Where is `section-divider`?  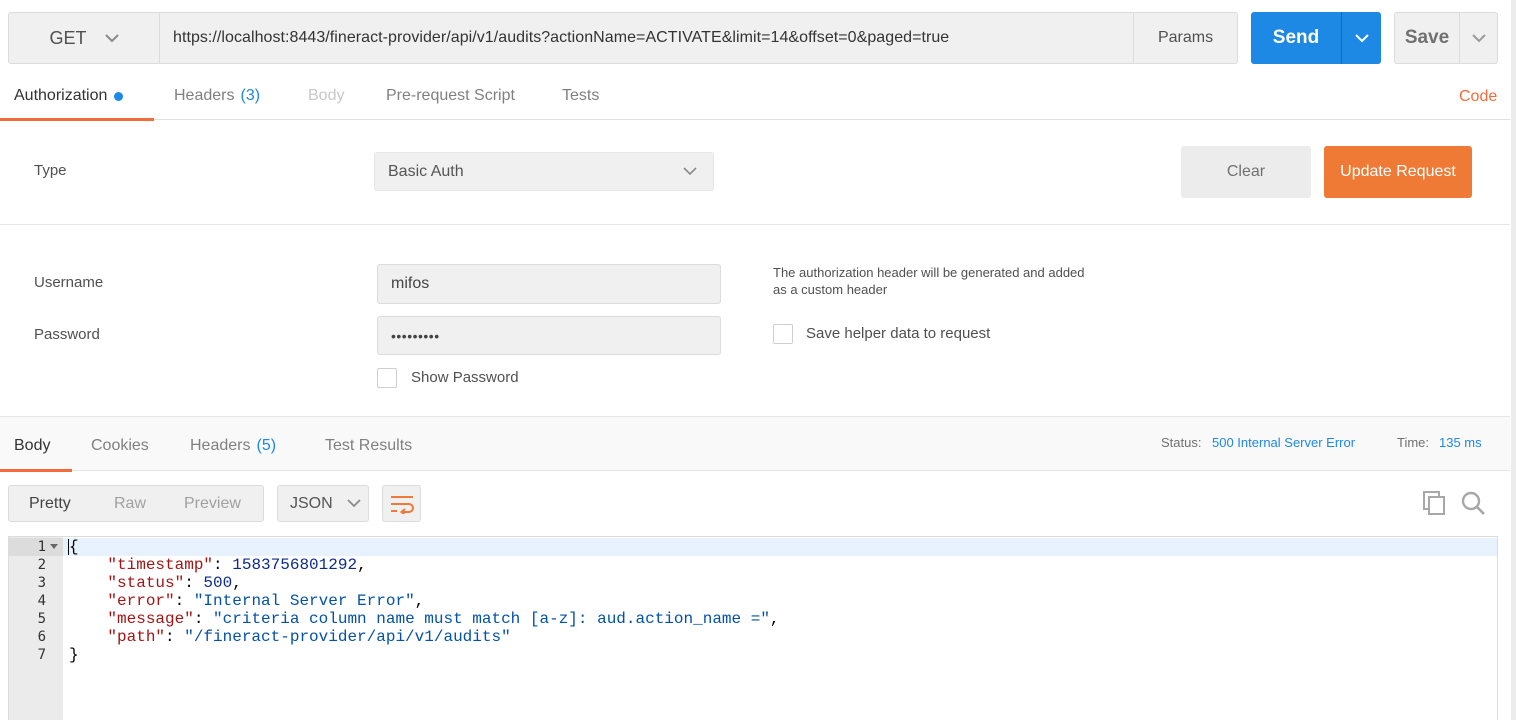
section-divider is located at coordinates (755, 224).